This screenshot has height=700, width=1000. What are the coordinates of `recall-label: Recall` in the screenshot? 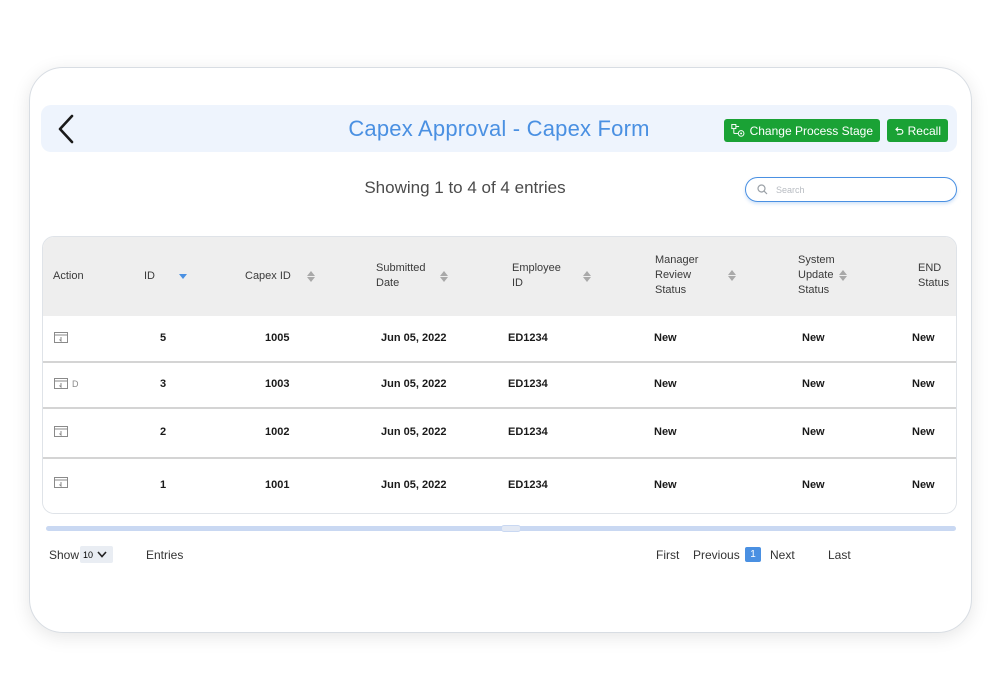 It's located at (924, 130).